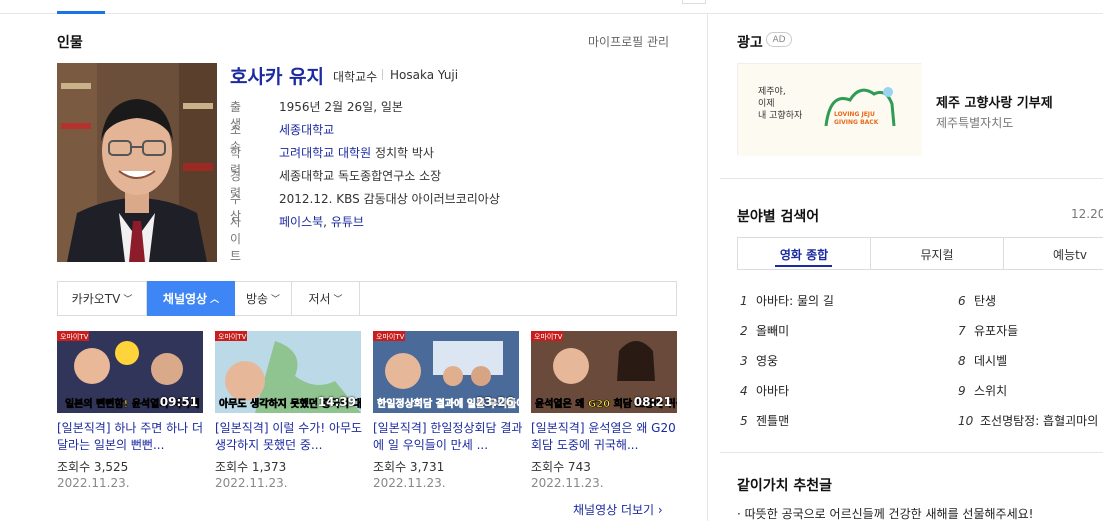 Image resolution: width=1103 pixels, height=521 pixels. I want to click on banner-line: 제주야,, so click(772, 91).